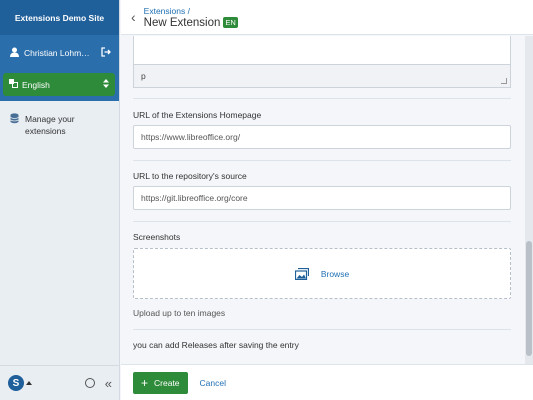 The height and width of the screenshot is (400, 533). What do you see at coordinates (327, 382) in the screenshot?
I see `action-bar: + Create Cancel` at bounding box center [327, 382].